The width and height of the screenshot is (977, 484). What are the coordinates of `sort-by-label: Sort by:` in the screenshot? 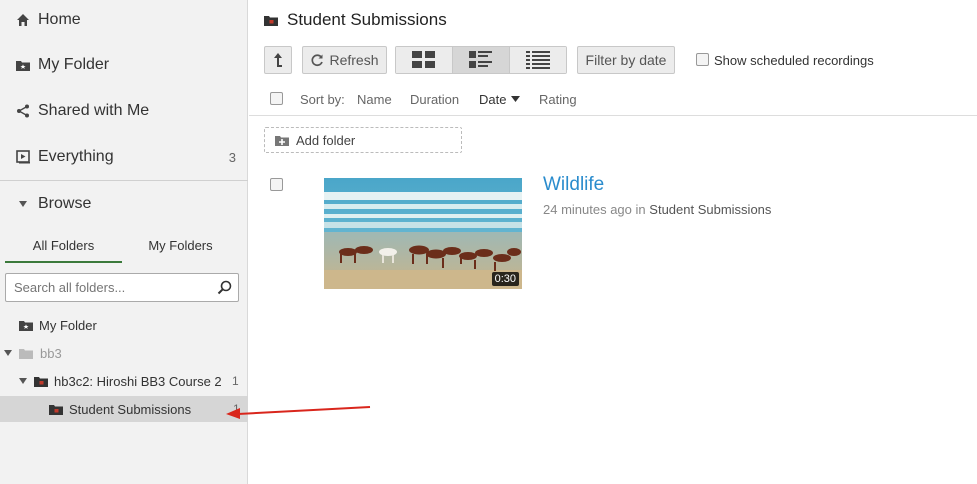 It's located at (322, 99).